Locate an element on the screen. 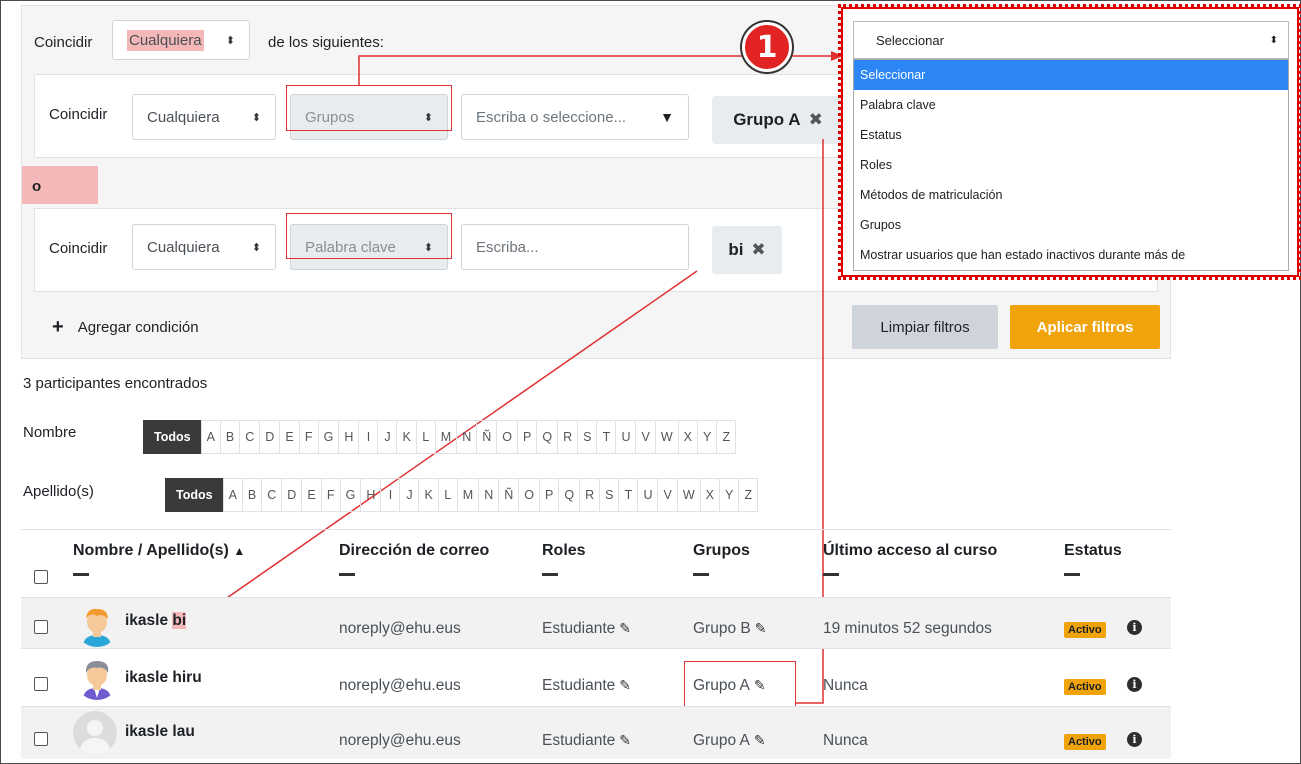 This screenshot has height=764, width=1301. first-name-initial-letter: X is located at coordinates (687, 437).